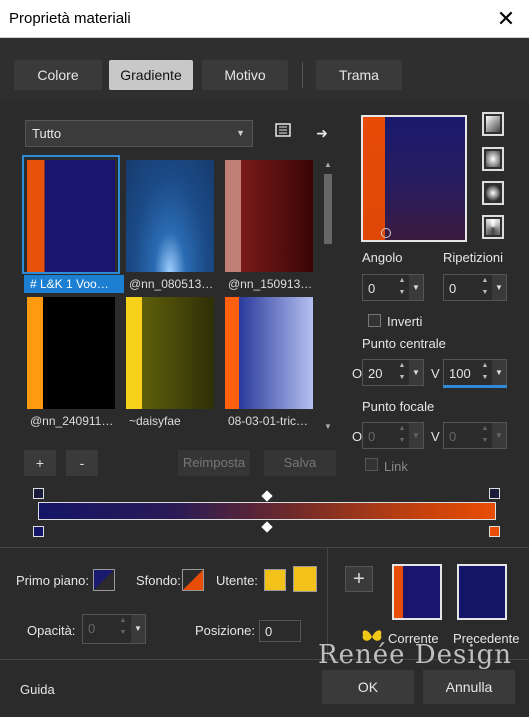 The image size is (529, 717). I want to click on ok-button: OK, so click(368, 687).